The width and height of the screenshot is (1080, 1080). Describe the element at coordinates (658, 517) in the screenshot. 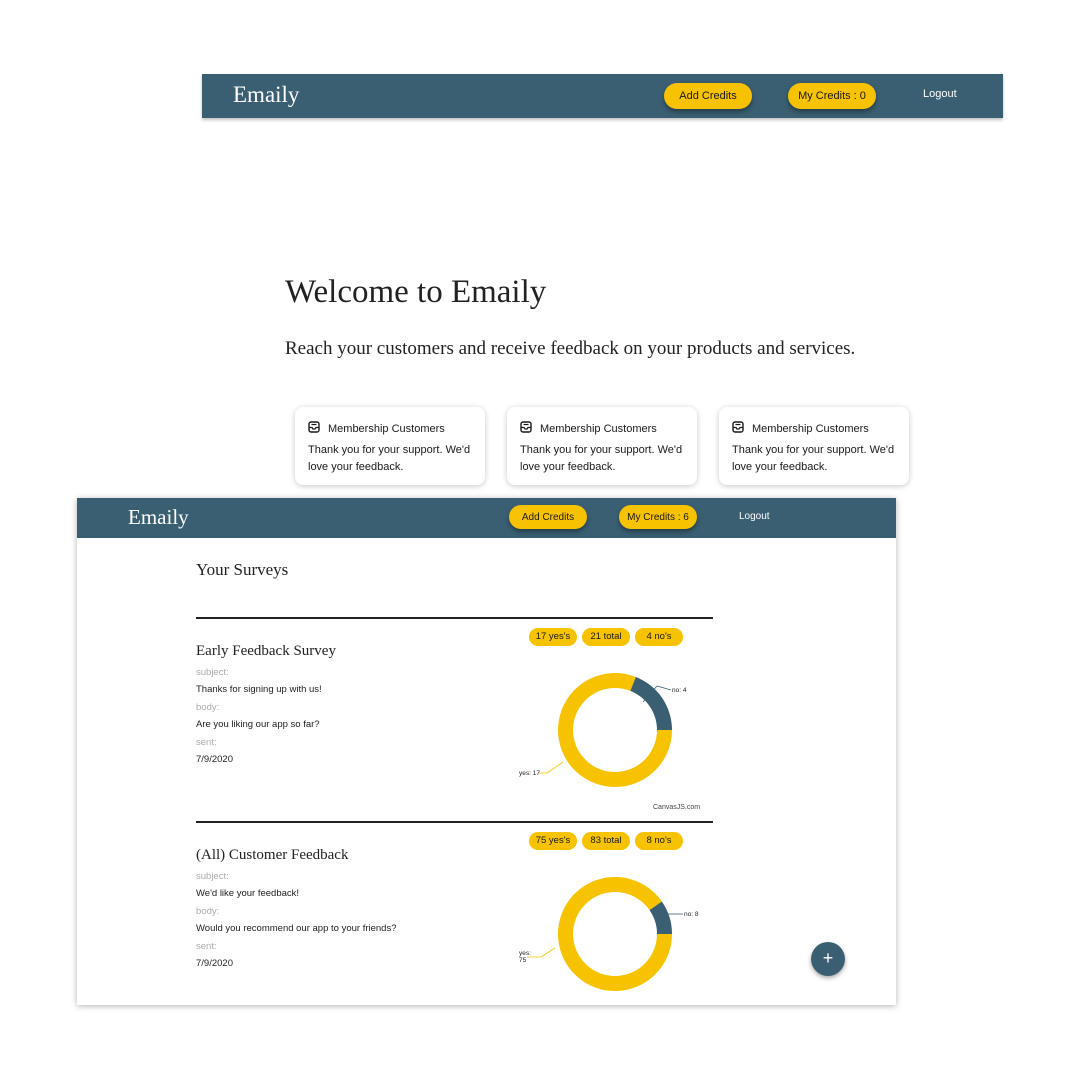

I see `my-credits-button: My Credits : 6` at that location.